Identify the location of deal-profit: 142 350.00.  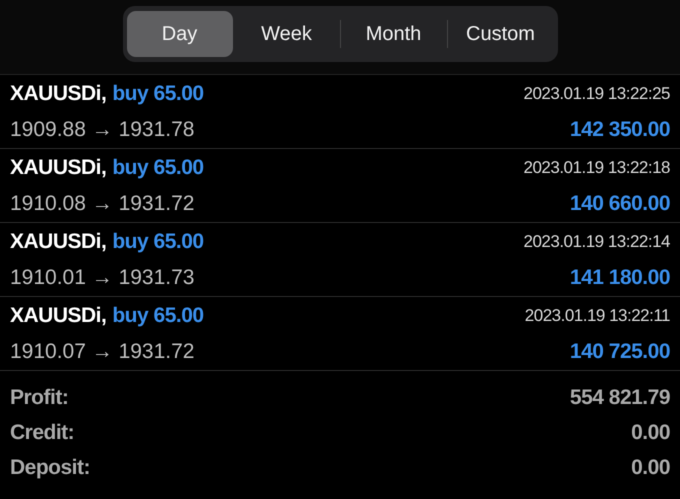
(620, 129).